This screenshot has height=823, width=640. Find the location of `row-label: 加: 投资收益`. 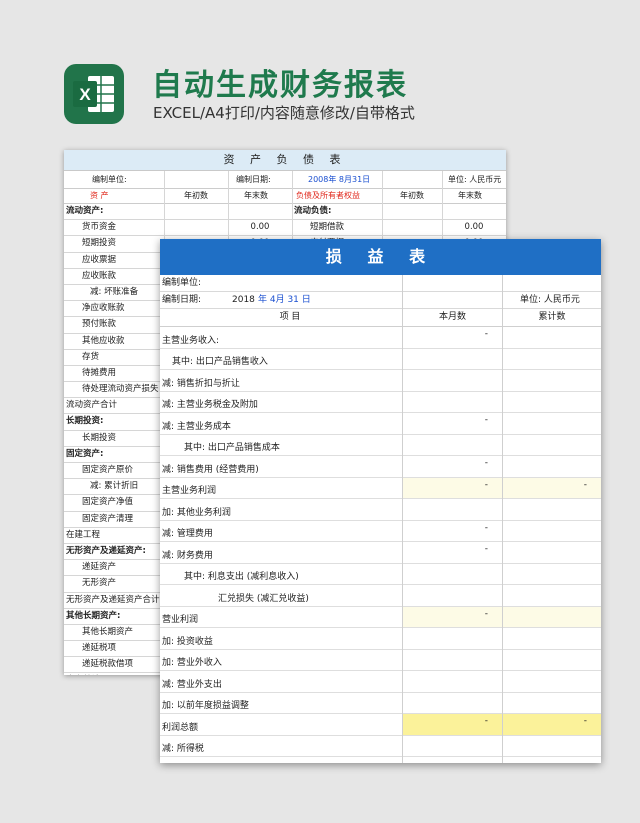

row-label: 加: 投资收益 is located at coordinates (187, 641).